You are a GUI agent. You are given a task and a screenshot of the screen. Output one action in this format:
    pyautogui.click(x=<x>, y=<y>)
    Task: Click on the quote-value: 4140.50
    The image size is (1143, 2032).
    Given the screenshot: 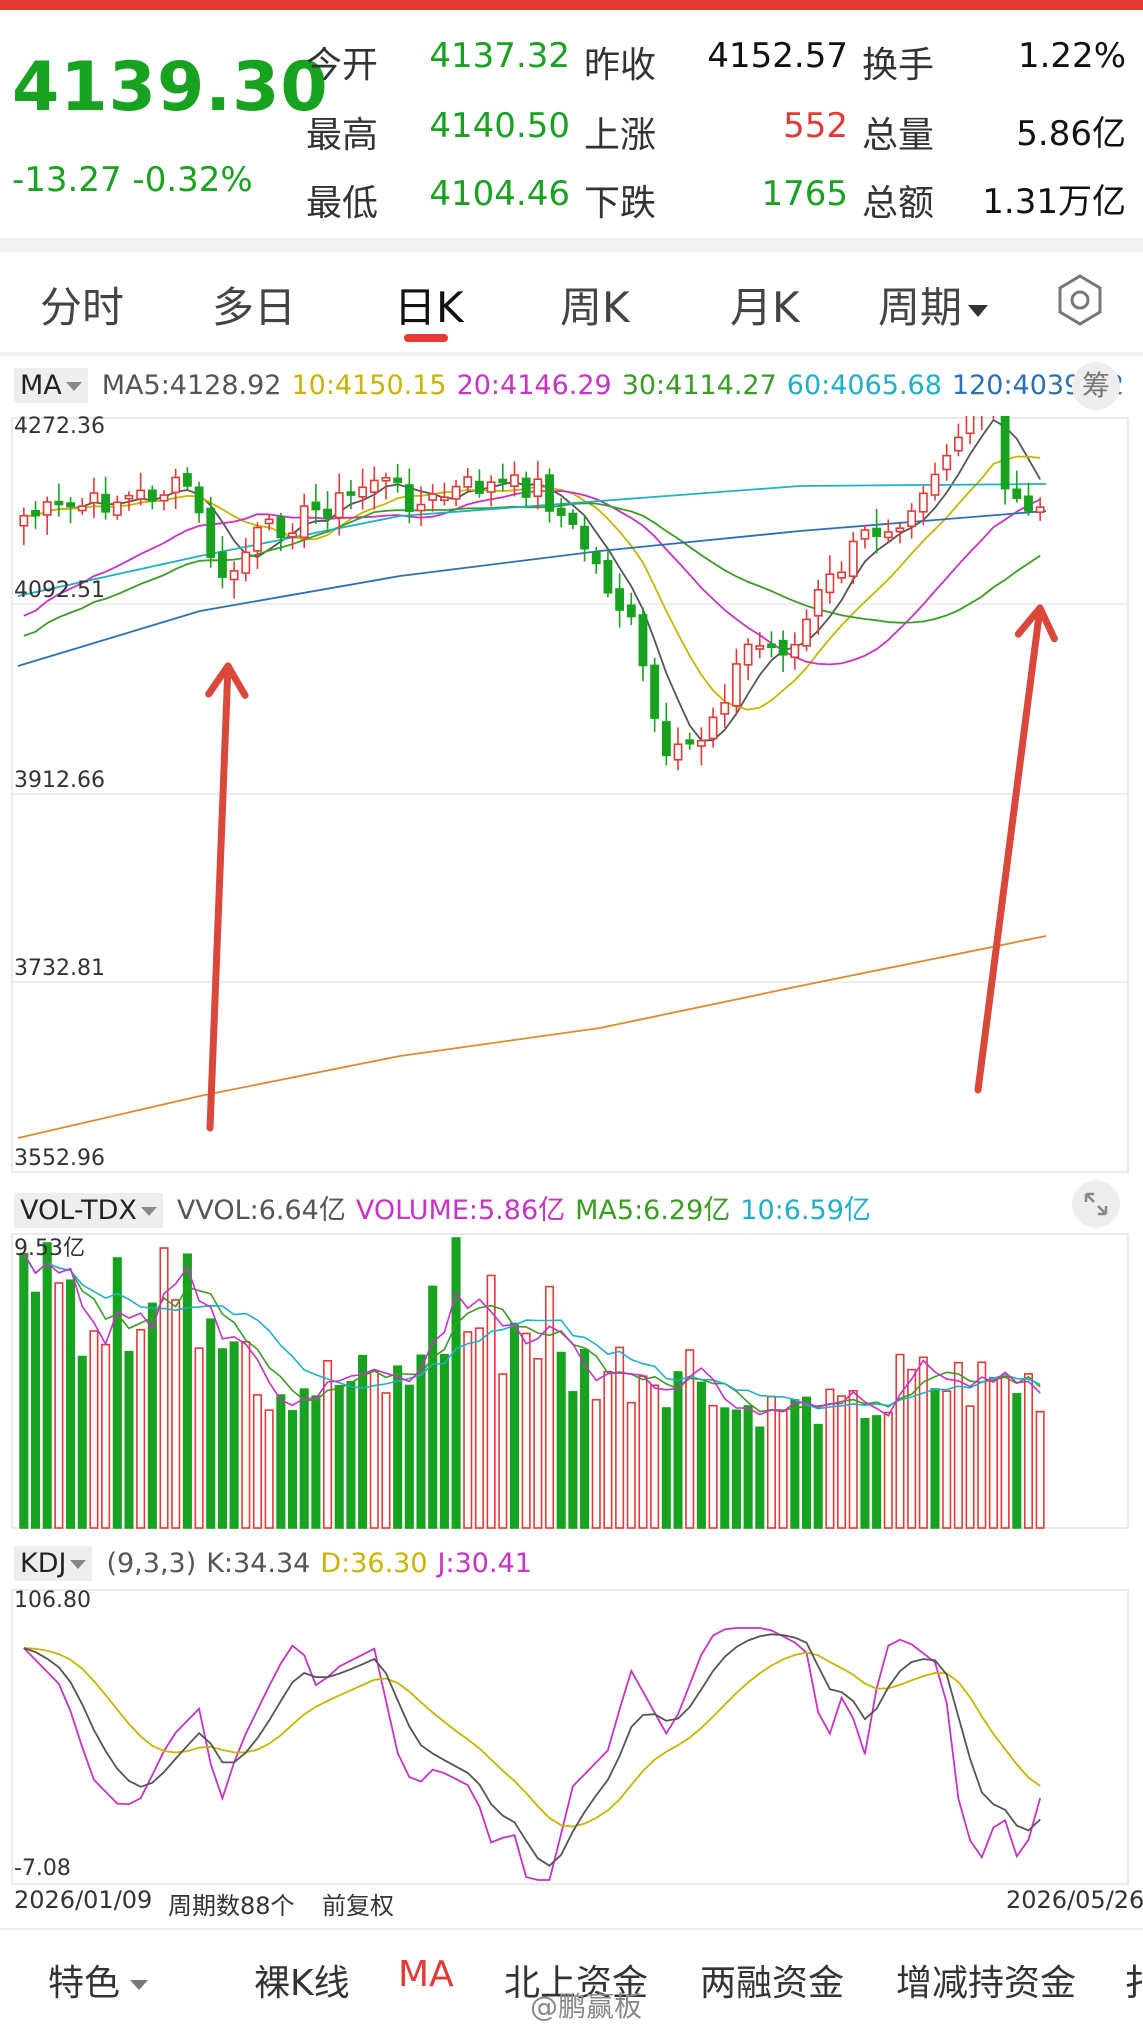 What is the action you would take?
    pyautogui.click(x=499, y=126)
    